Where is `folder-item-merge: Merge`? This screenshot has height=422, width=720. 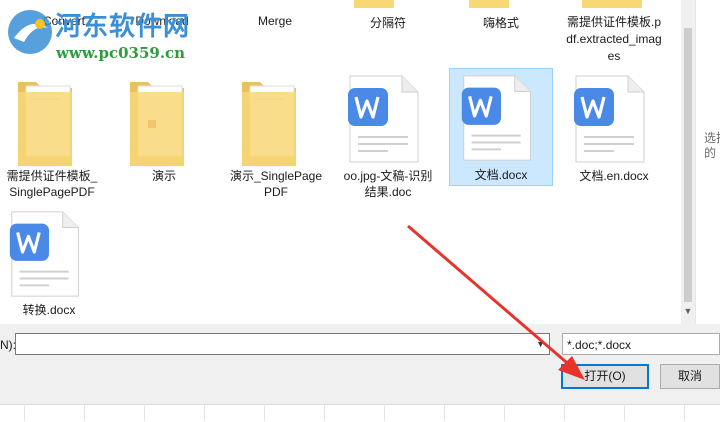 folder-item-merge: Merge is located at coordinates (275, 21).